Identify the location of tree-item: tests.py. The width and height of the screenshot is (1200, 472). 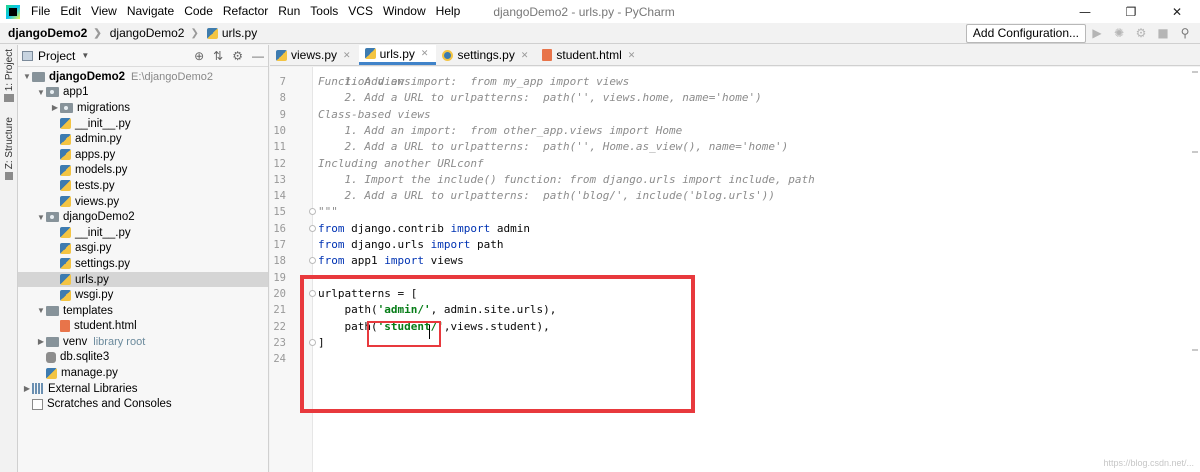
(143, 186).